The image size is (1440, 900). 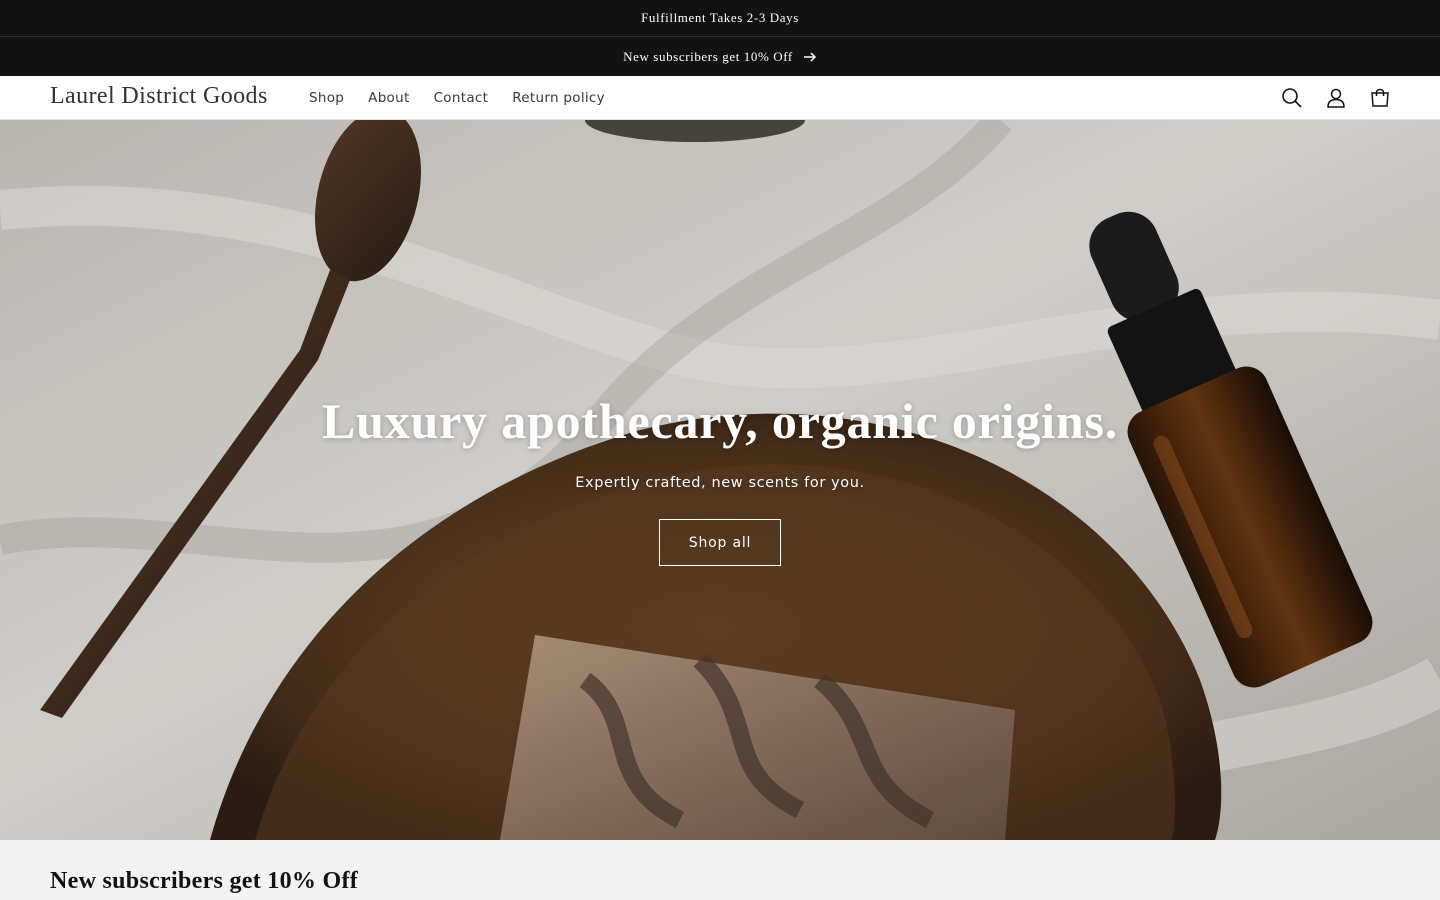 I want to click on nav-item-return-policy: Return policy, so click(x=558, y=98).